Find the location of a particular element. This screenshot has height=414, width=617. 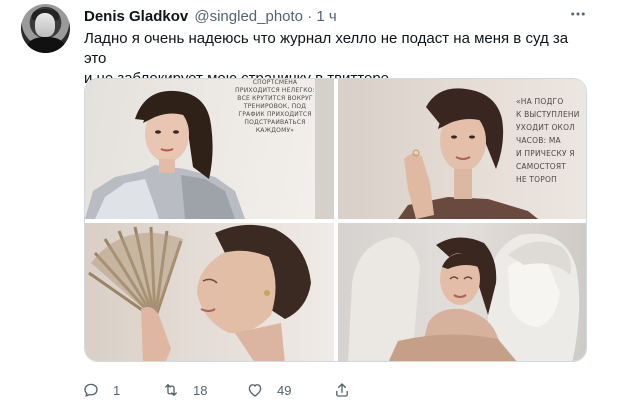

reply-button: 1 is located at coordinates (101, 390).